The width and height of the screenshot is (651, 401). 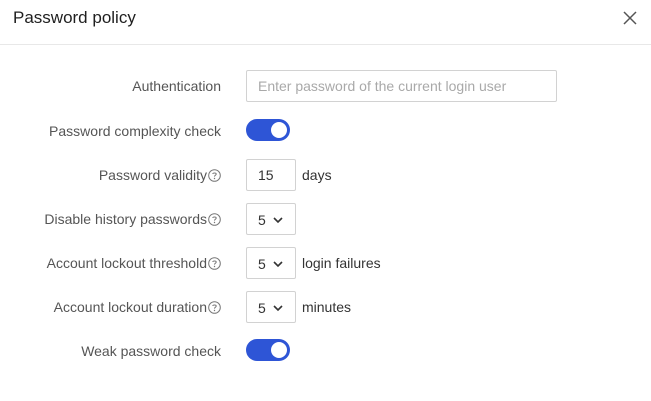 I want to click on weak-password-row: Weak password check, so click(x=325, y=351).